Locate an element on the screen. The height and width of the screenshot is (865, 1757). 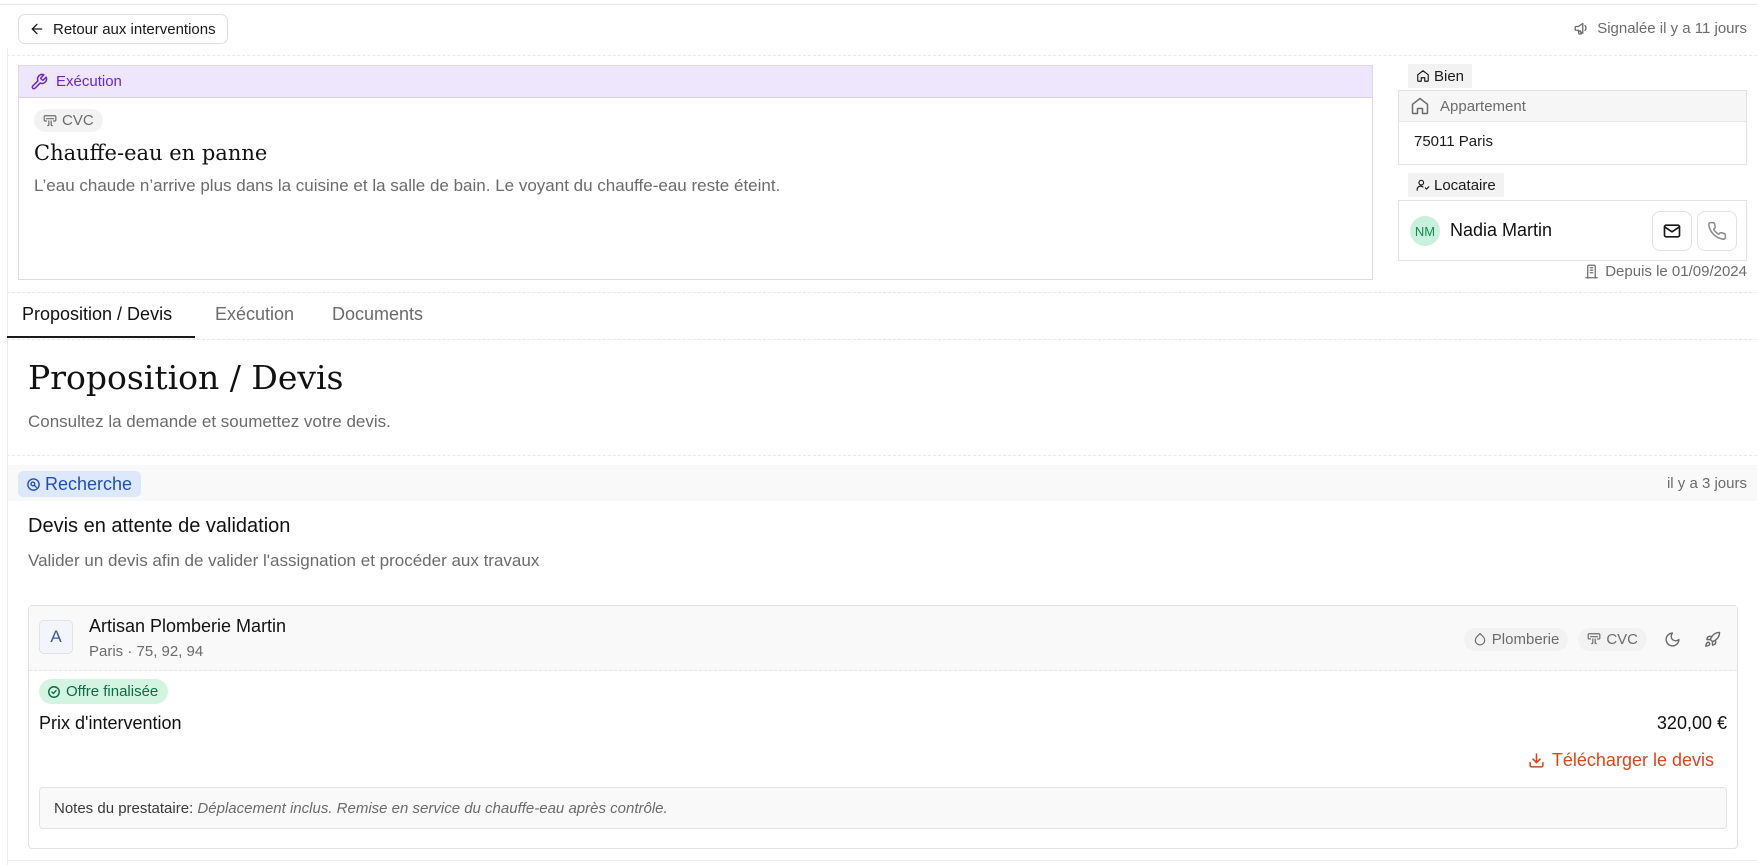
tenant-label-text: Locataire is located at coordinates (1465, 185).